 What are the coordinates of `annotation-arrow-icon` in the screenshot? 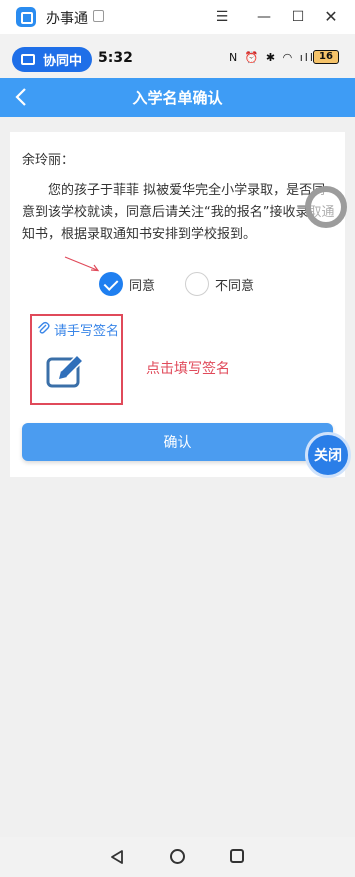 It's located at (82, 264).